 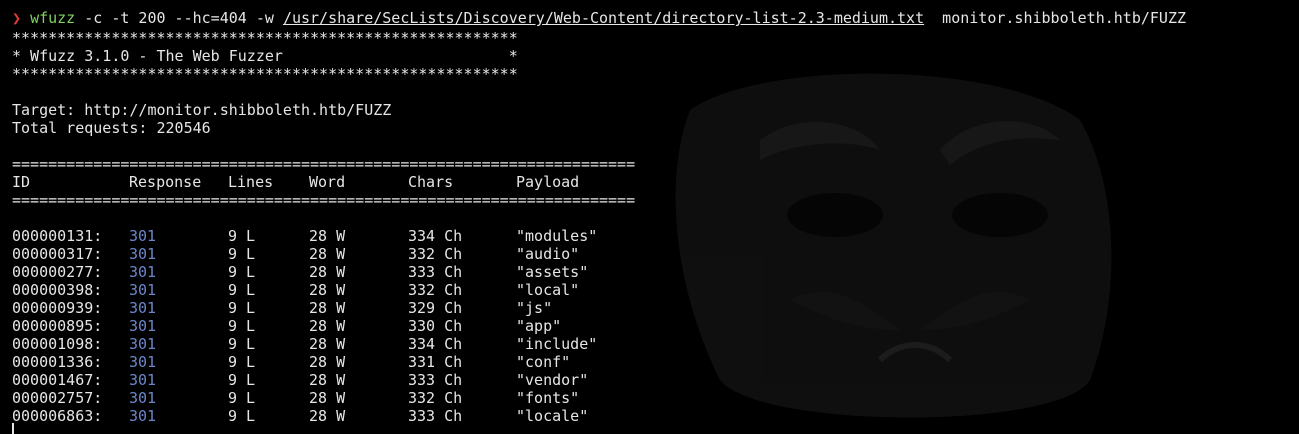 I want to click on table-row: 000000939: 301 9 L 28 W 329 Ch "js", so click(x=362, y=308).